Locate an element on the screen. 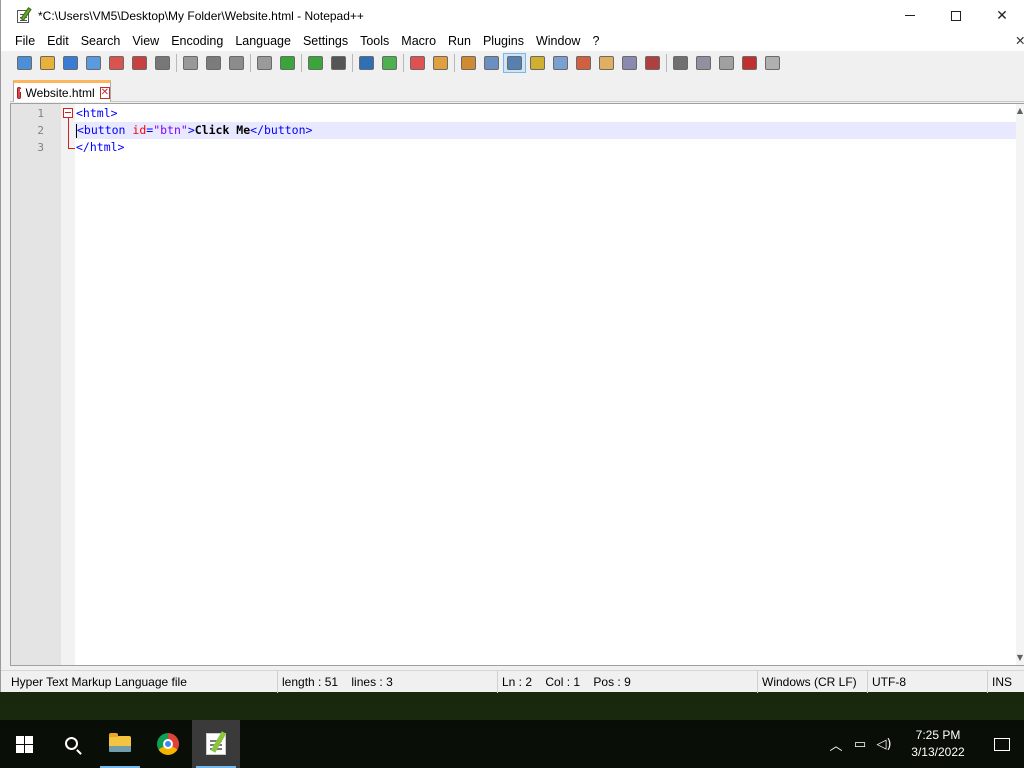 The width and height of the screenshot is (1024, 768). menu-plugins: Plugins is located at coordinates (503, 41).